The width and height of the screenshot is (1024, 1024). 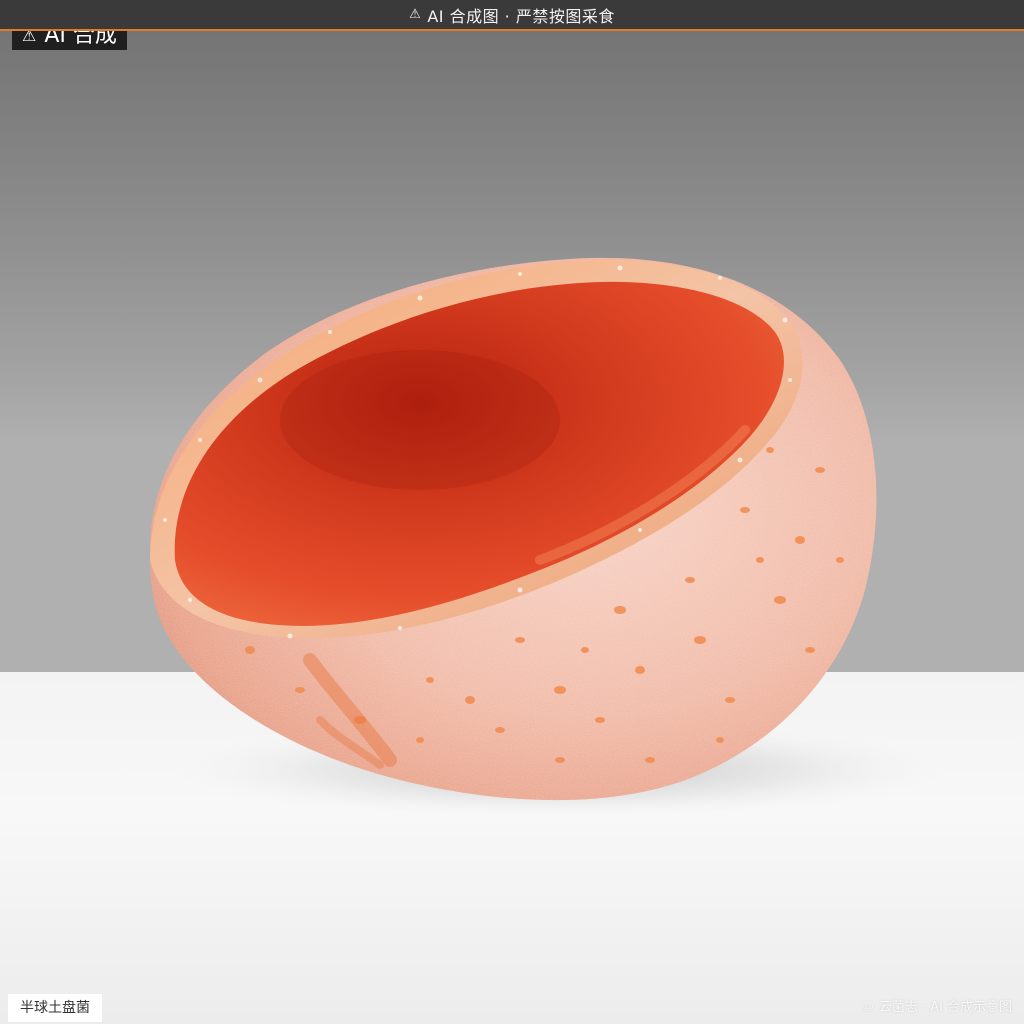 What do you see at coordinates (415, 14) in the screenshot?
I see `warning-icon: ⚠` at bounding box center [415, 14].